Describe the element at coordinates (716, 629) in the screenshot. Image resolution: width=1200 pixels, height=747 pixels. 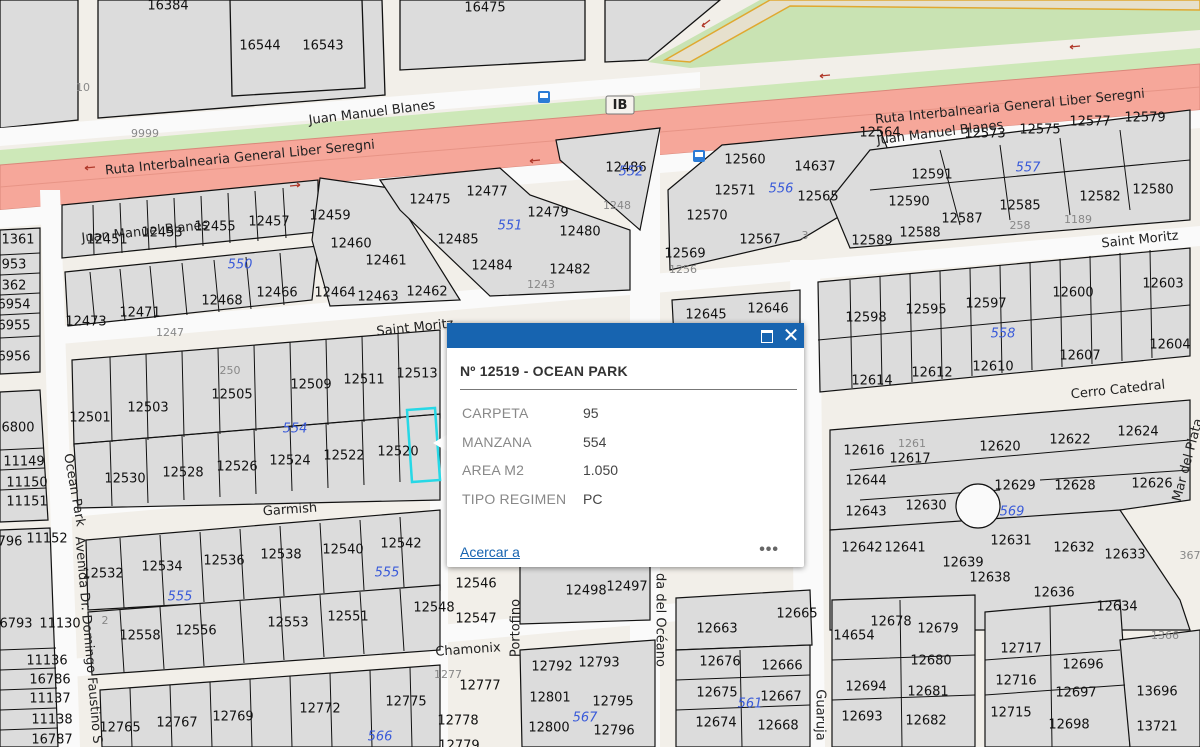
I see `parcel-number-label: 12663` at that location.